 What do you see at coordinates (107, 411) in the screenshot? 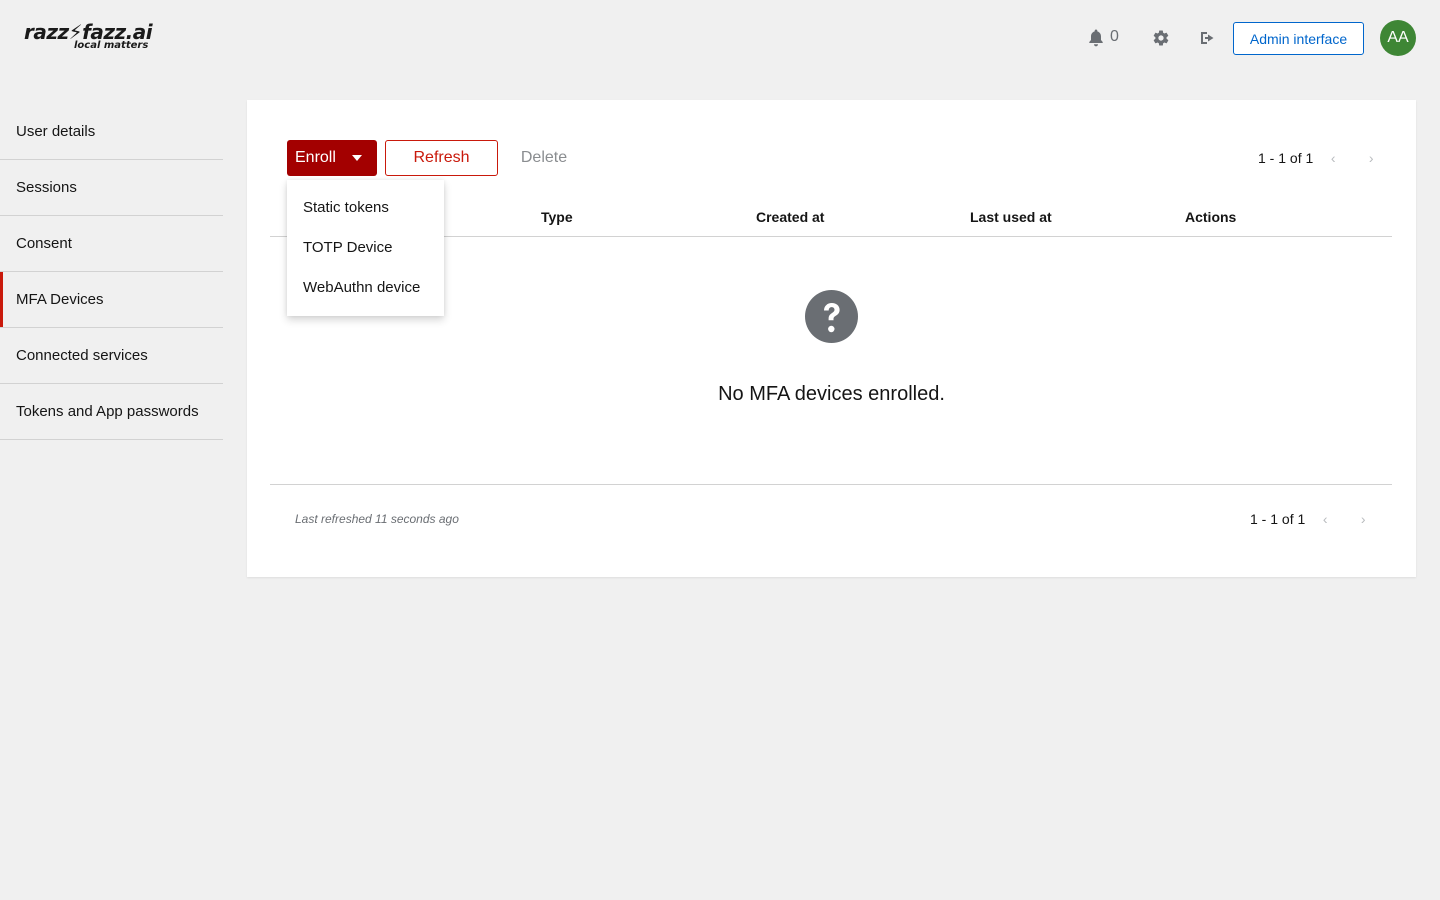
I see `sidebar-item-label: Tokens and App passwords` at bounding box center [107, 411].